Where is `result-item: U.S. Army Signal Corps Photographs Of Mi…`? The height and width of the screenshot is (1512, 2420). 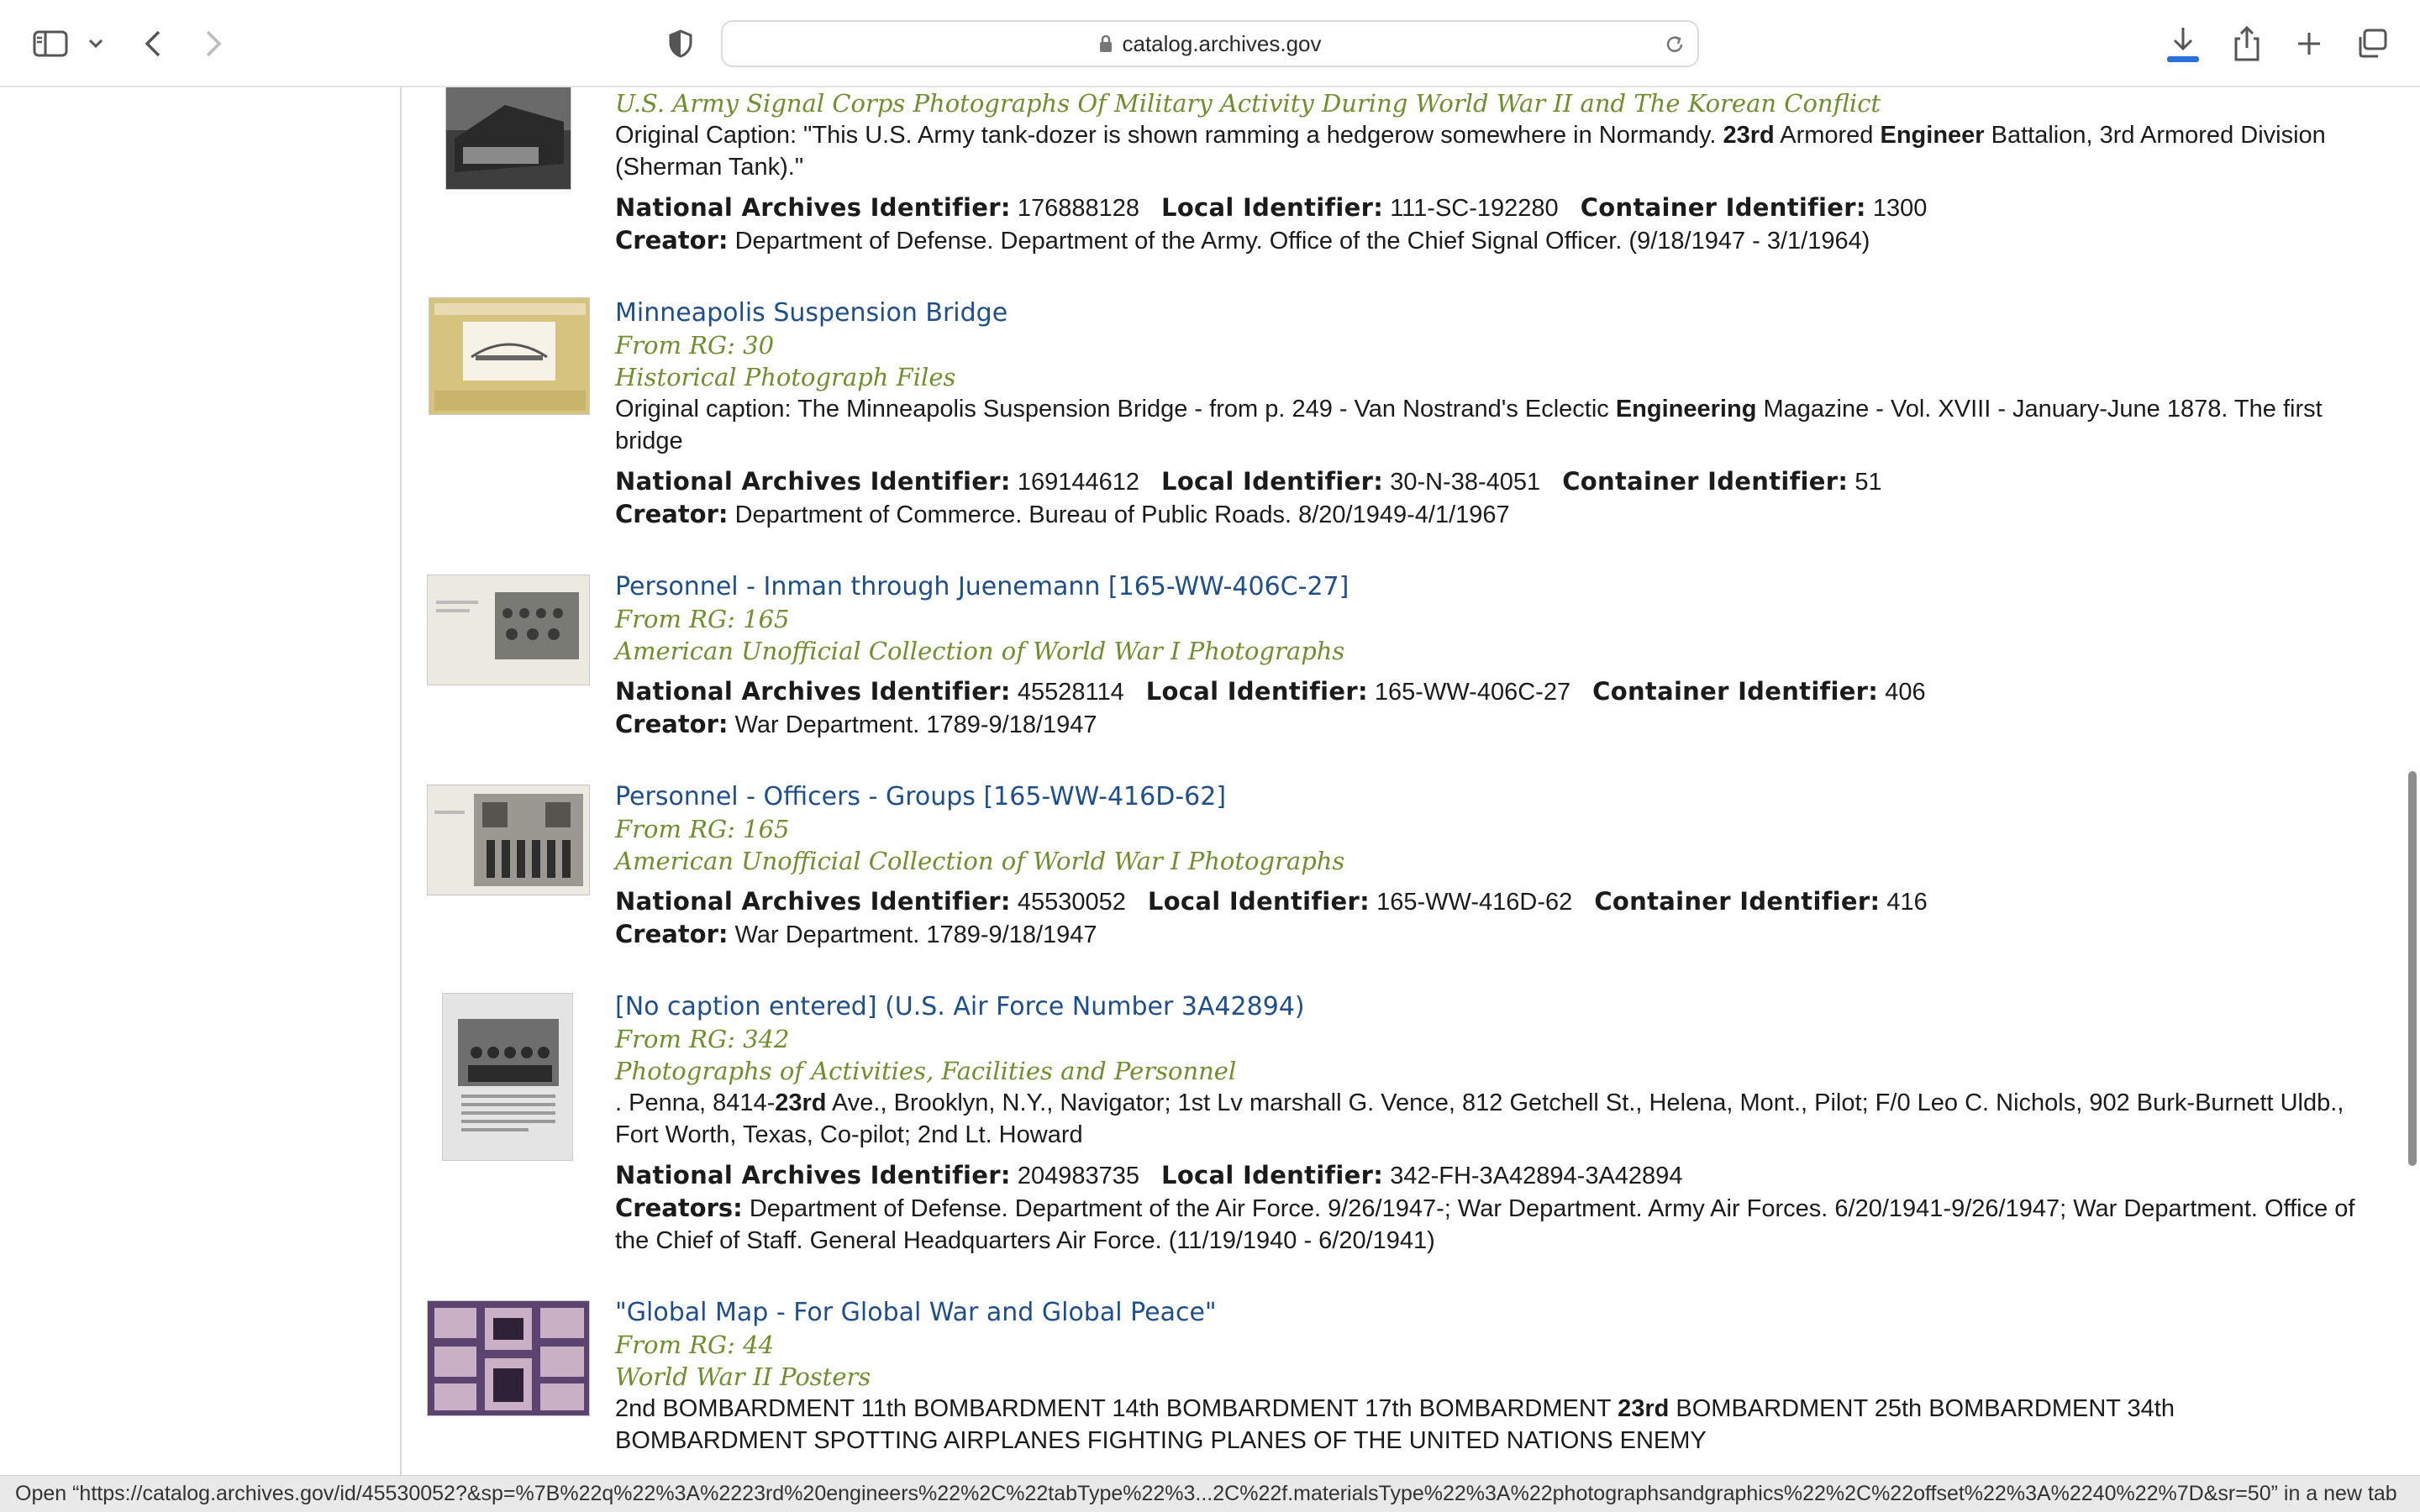
result-item: U.S. Army Signal Corps Photographs Of Mi… is located at coordinates (1395, 171).